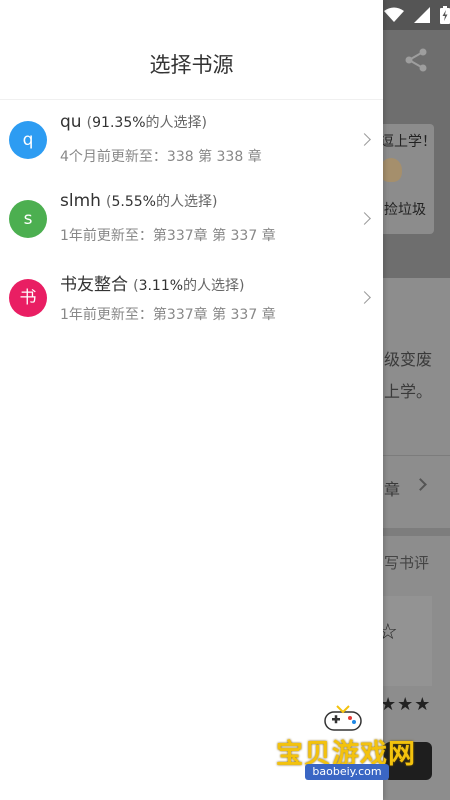  I want to click on source-item-slmh: s slmh (5.55%的人选择) 1年前更新至：第337章 第 337 章, so click(191, 218).